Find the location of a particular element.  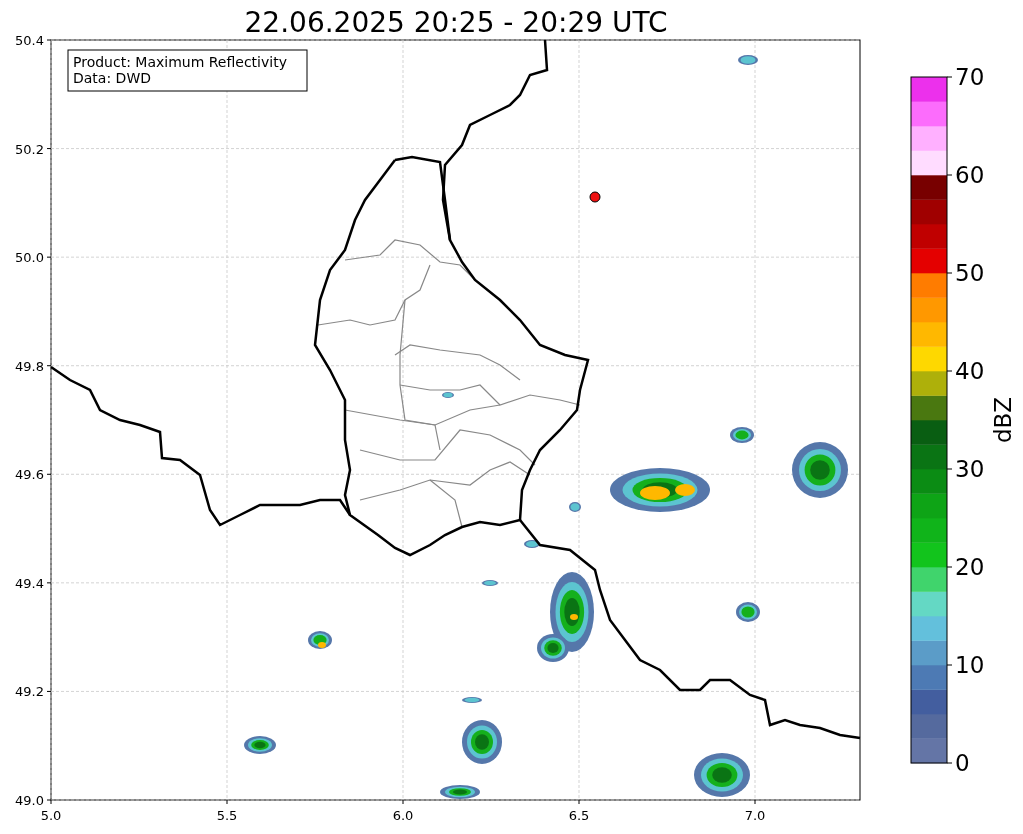

y-tick-label: 50.0 is located at coordinates (29, 258).